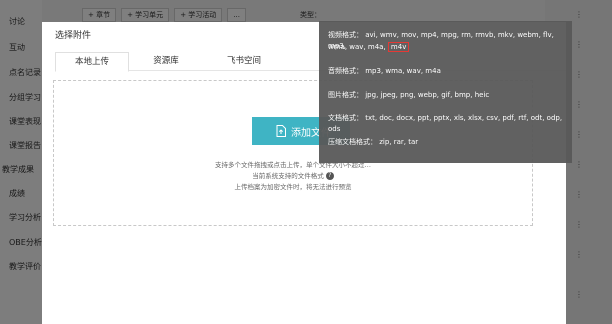  Describe the element at coordinates (244, 61) in the screenshot. I see `tab-feishu-space: 飞书空间` at that location.